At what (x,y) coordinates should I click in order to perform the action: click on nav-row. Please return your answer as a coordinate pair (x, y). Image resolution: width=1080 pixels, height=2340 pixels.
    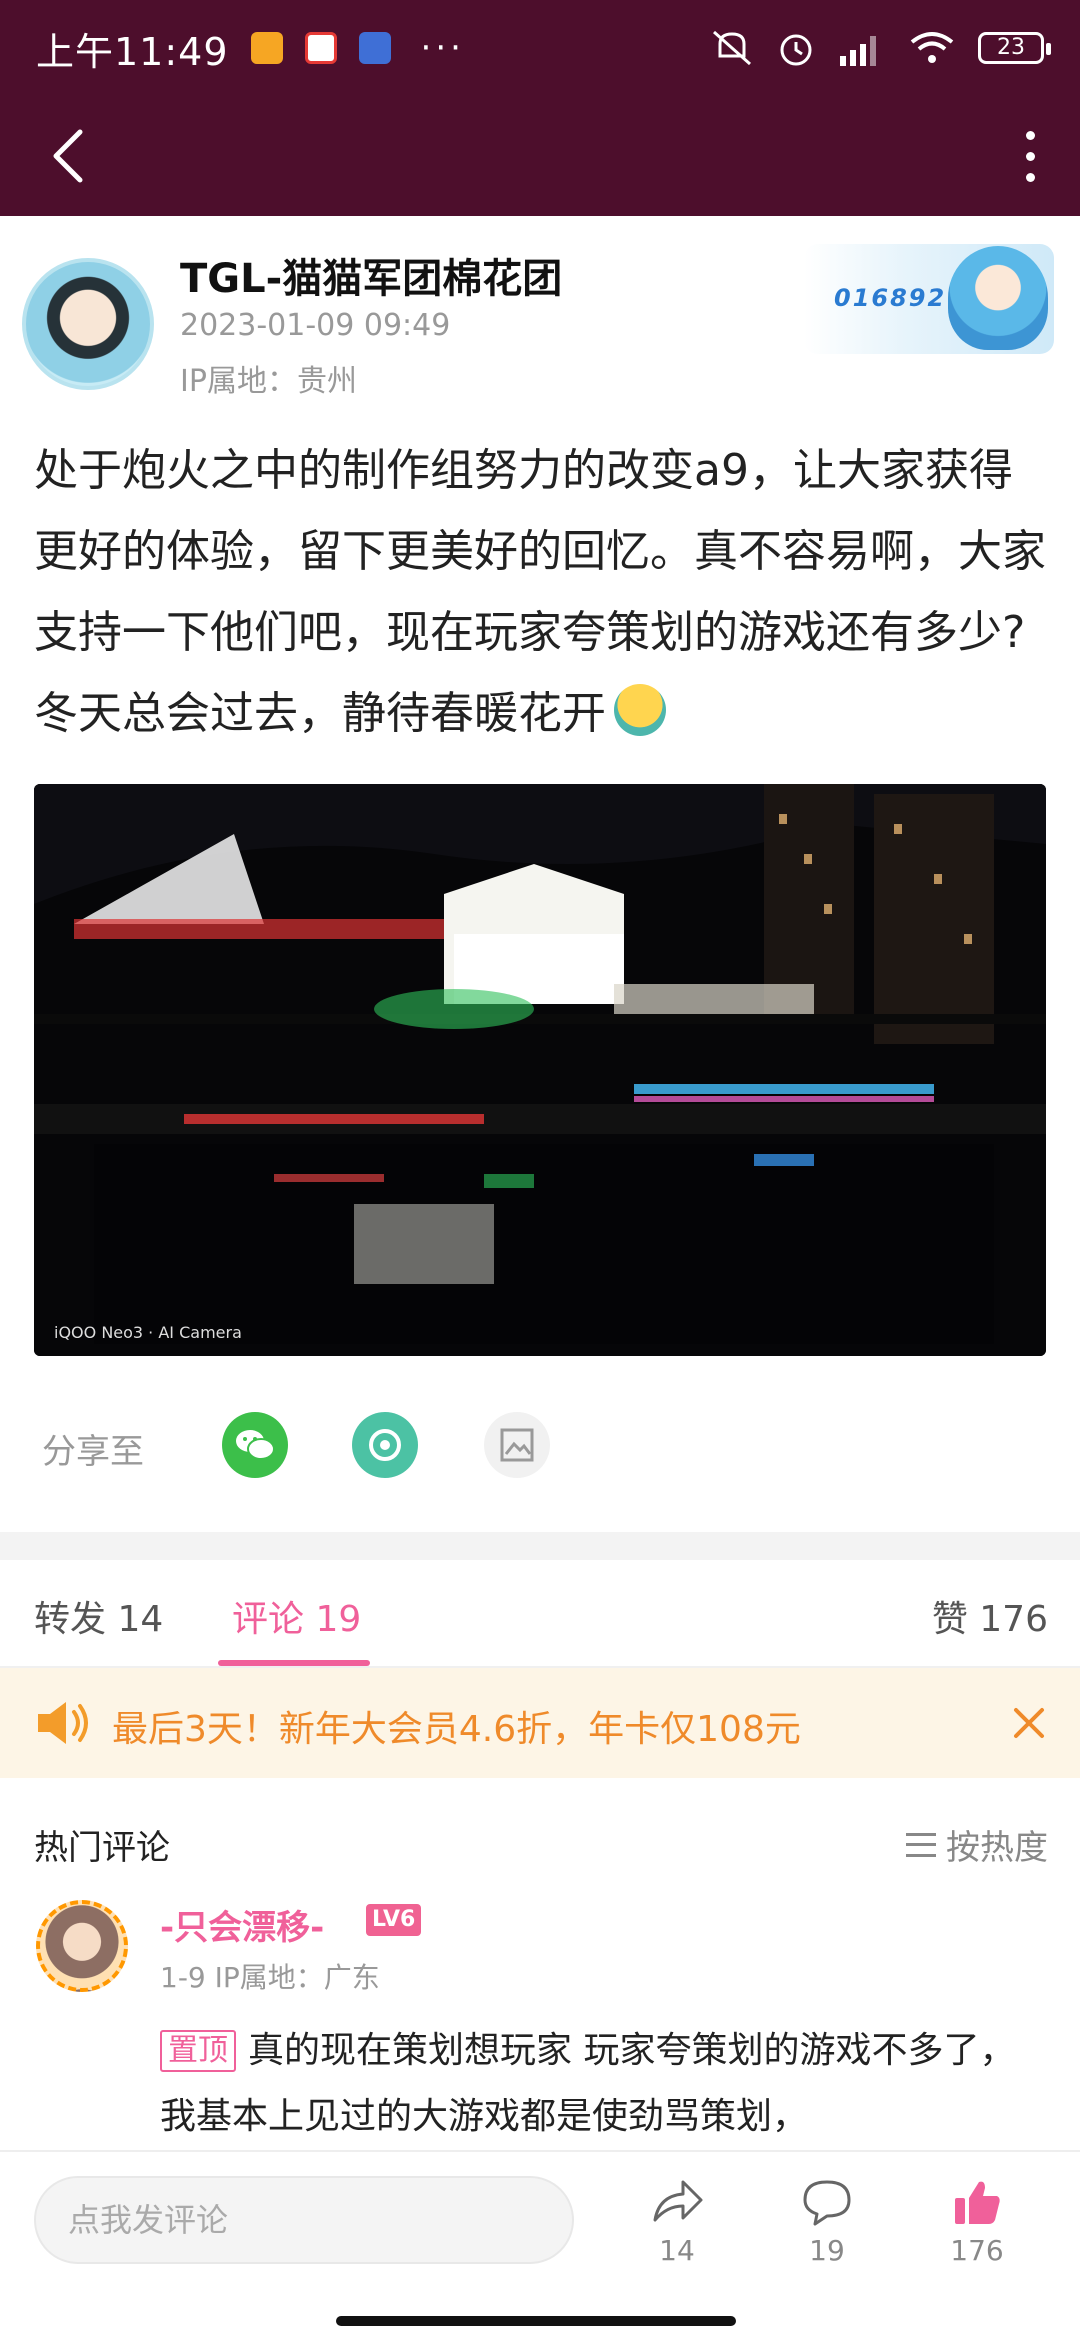
    Looking at the image, I should click on (540, 156).